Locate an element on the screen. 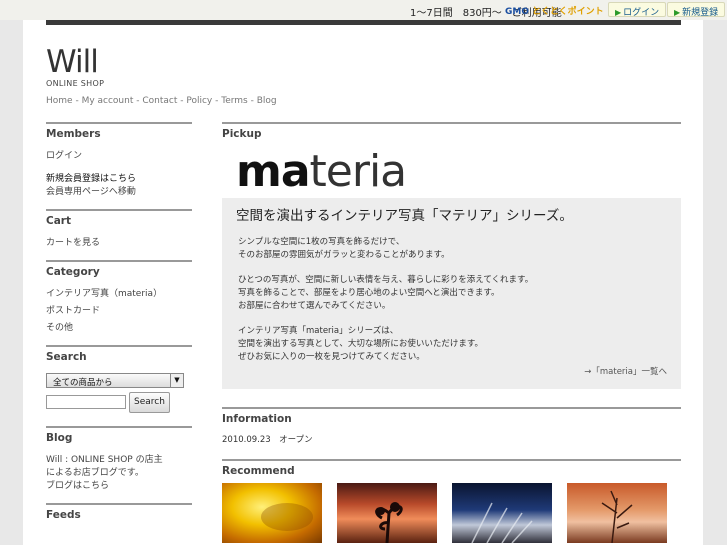 Image resolution: width=727 pixels, height=545 pixels. gmo-points-logo: GMO とくとくポイント is located at coordinates (554, 10).